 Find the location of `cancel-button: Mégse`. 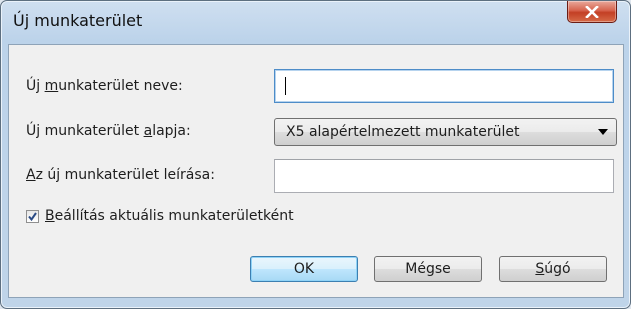

cancel-button: Mégse is located at coordinates (428, 269).